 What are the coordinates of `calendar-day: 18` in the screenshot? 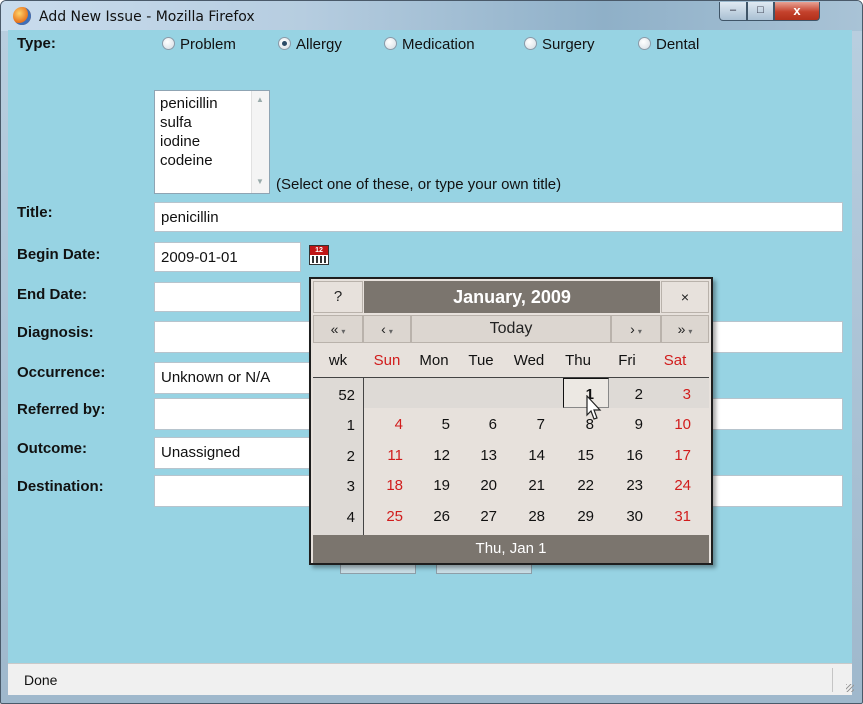 It's located at (383, 485).